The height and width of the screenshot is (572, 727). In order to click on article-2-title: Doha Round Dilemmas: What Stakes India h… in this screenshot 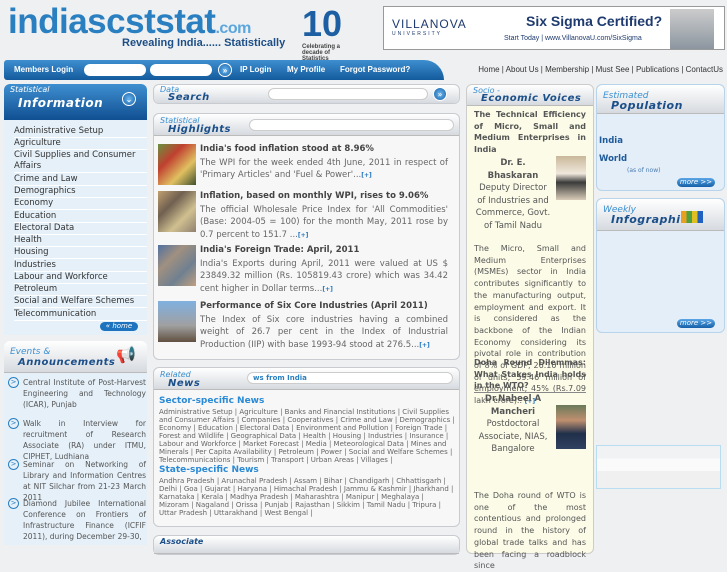, I will do `click(530, 375)`.